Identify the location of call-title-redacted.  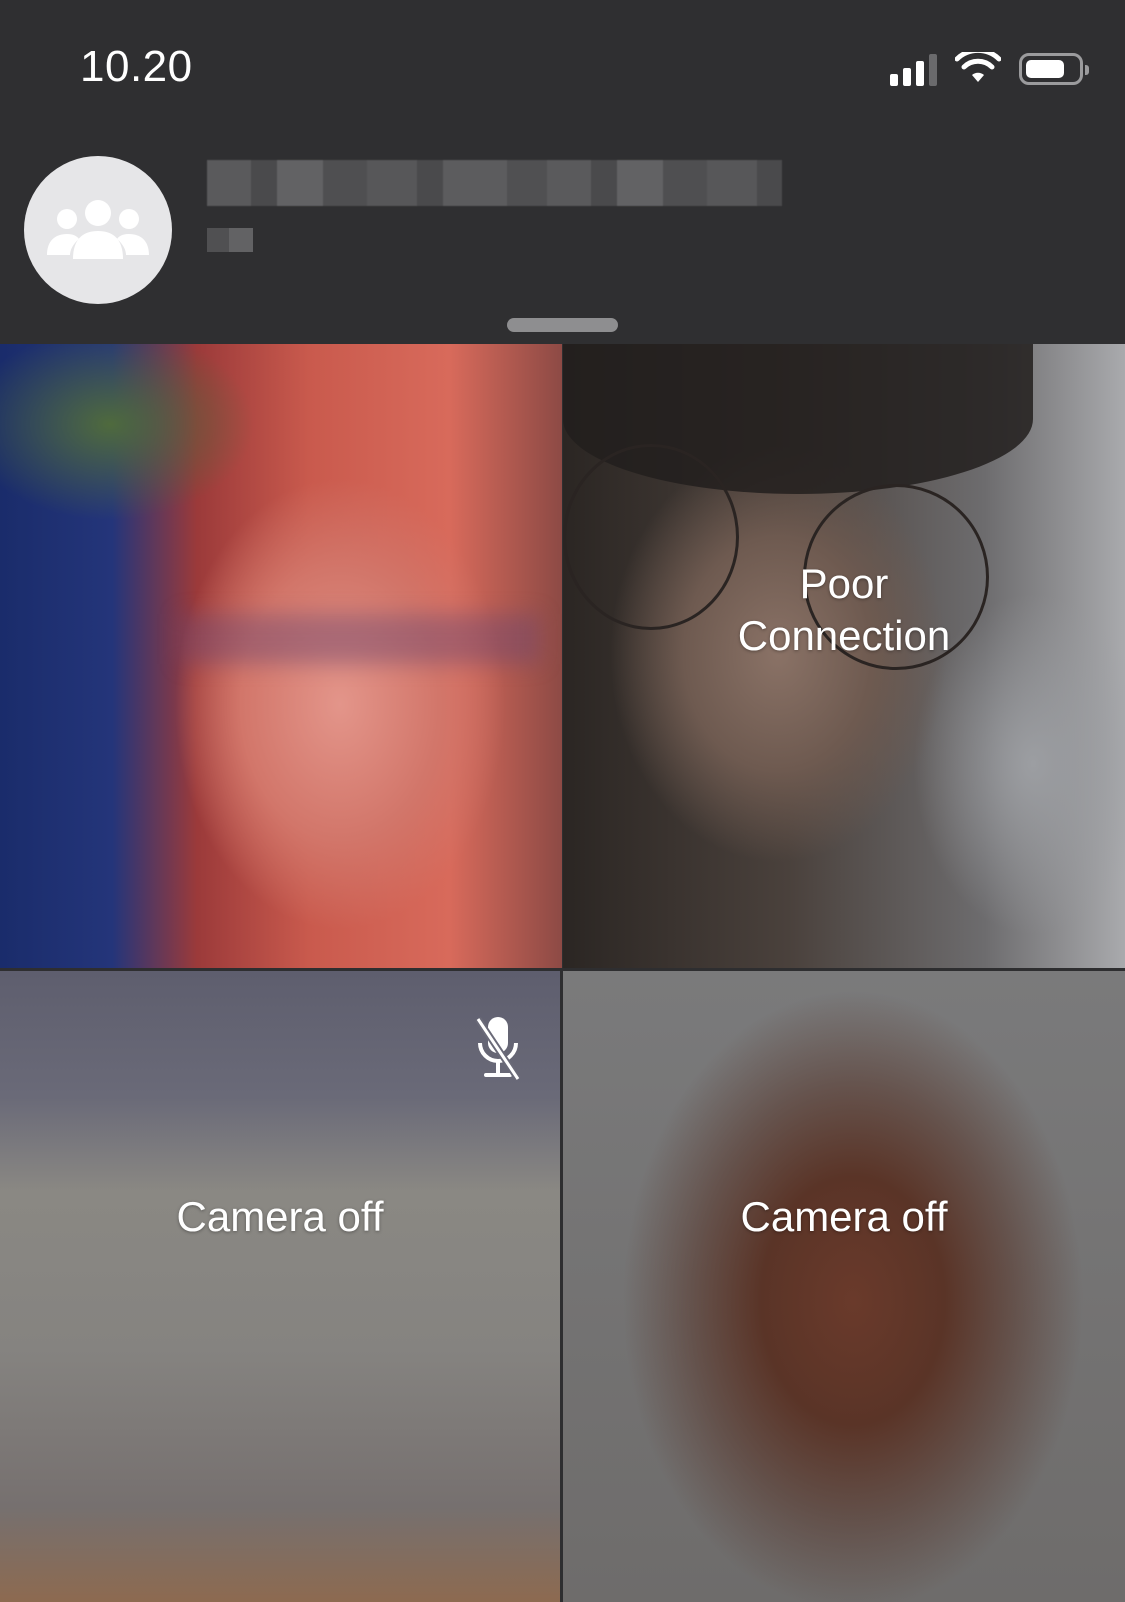
(494, 183).